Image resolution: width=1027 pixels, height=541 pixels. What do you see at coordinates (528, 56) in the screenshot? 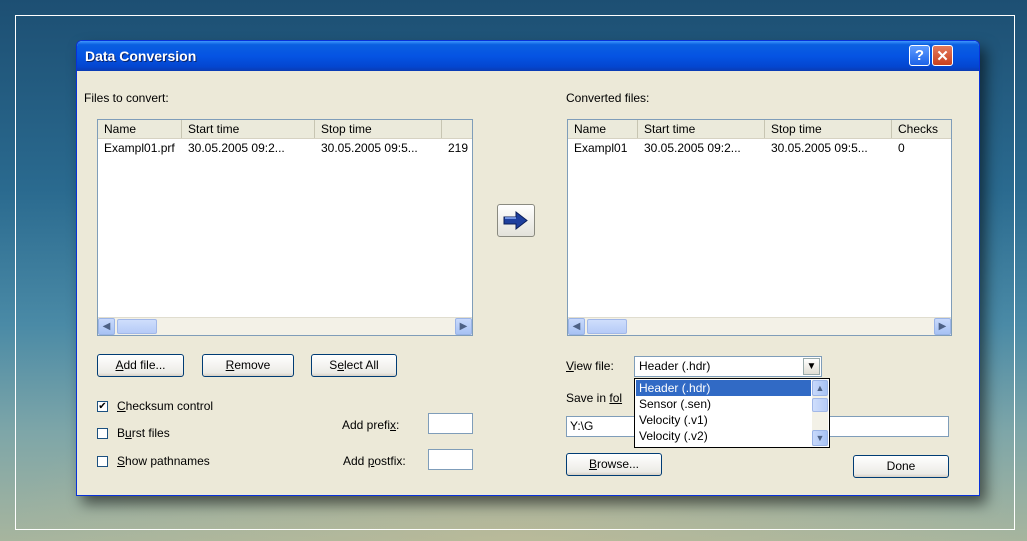
I see `title-bar: Data Conversion ? ✕` at bounding box center [528, 56].